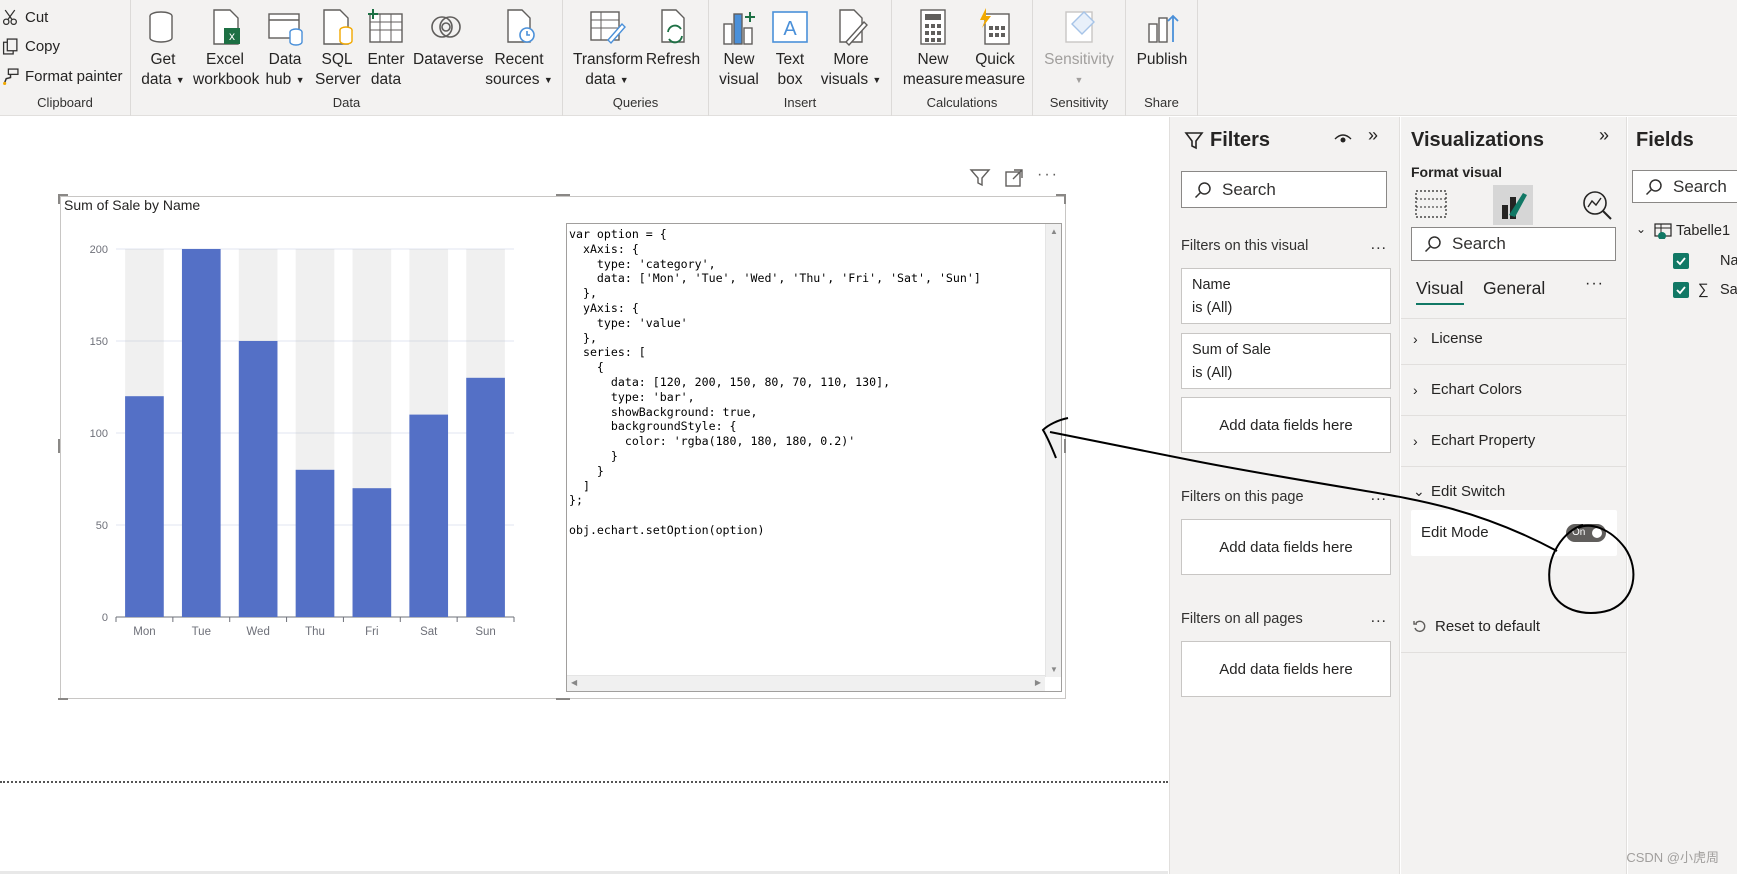 Image resolution: width=1737 pixels, height=874 pixels. What do you see at coordinates (1286, 425) in the screenshot?
I see `add-data-fields-visual: Add data fields here` at bounding box center [1286, 425].